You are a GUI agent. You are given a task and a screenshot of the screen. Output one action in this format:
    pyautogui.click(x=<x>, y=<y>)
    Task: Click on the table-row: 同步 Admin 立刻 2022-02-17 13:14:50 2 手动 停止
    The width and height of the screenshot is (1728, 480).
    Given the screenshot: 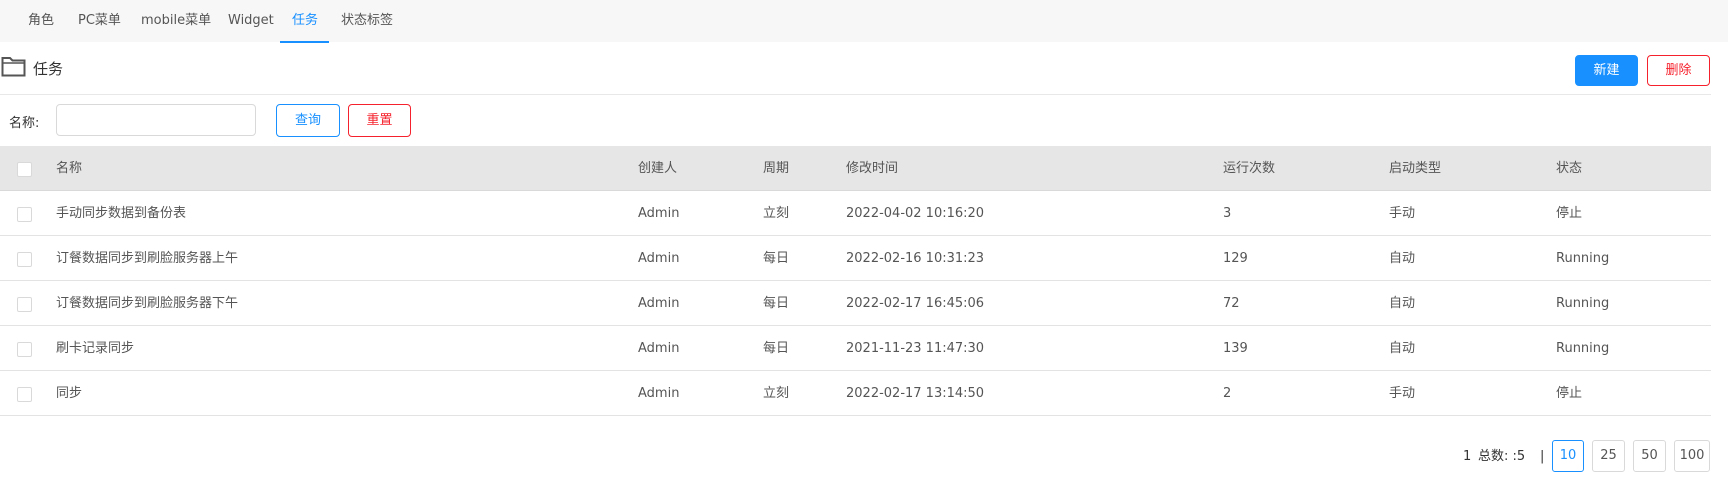 What is the action you would take?
    pyautogui.click(x=855, y=393)
    